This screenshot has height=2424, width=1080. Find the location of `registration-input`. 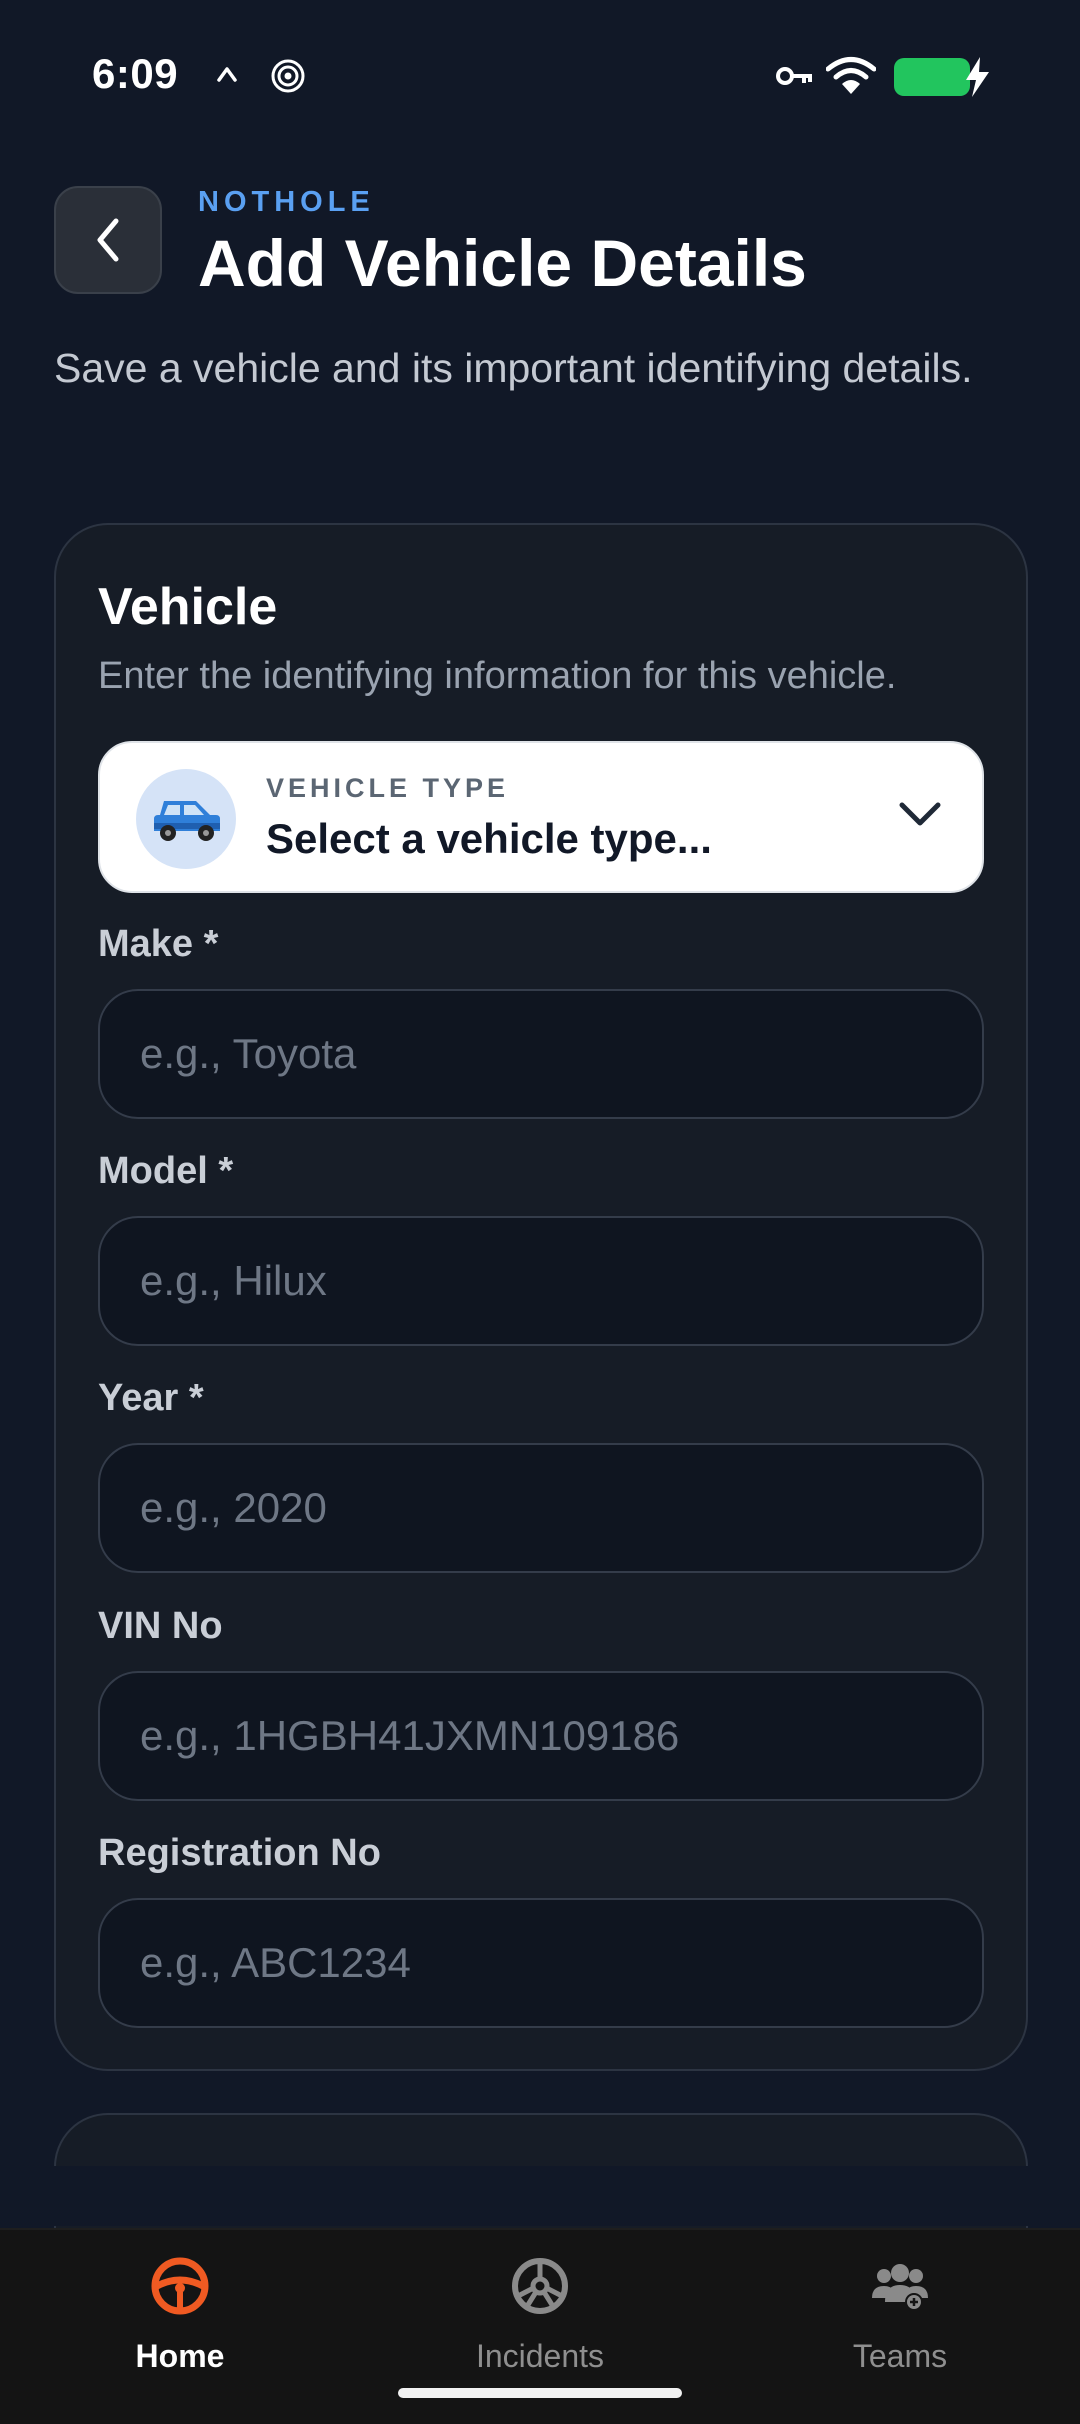

registration-input is located at coordinates (541, 1963).